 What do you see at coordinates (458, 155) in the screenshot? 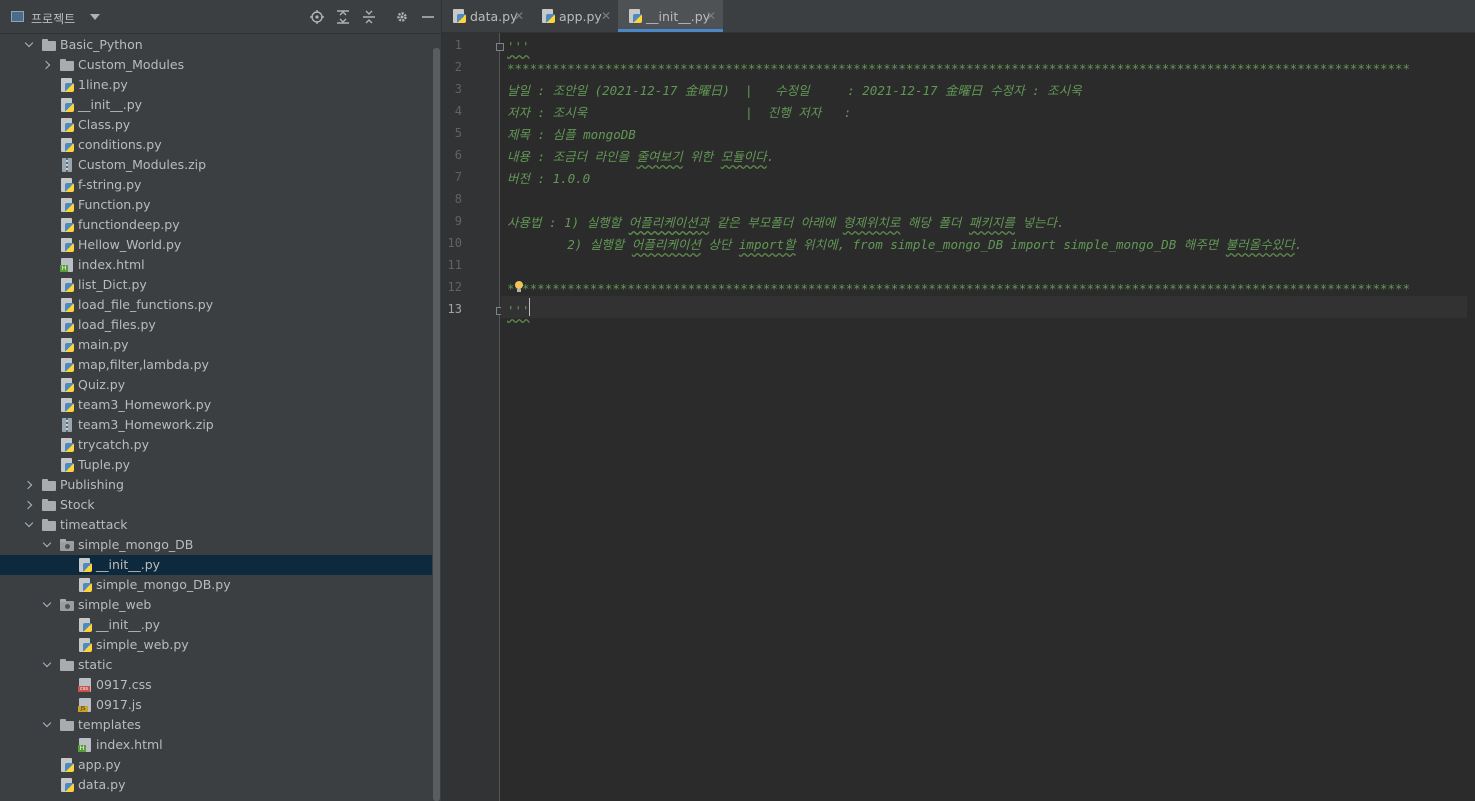
I see `line-number: 6` at bounding box center [458, 155].